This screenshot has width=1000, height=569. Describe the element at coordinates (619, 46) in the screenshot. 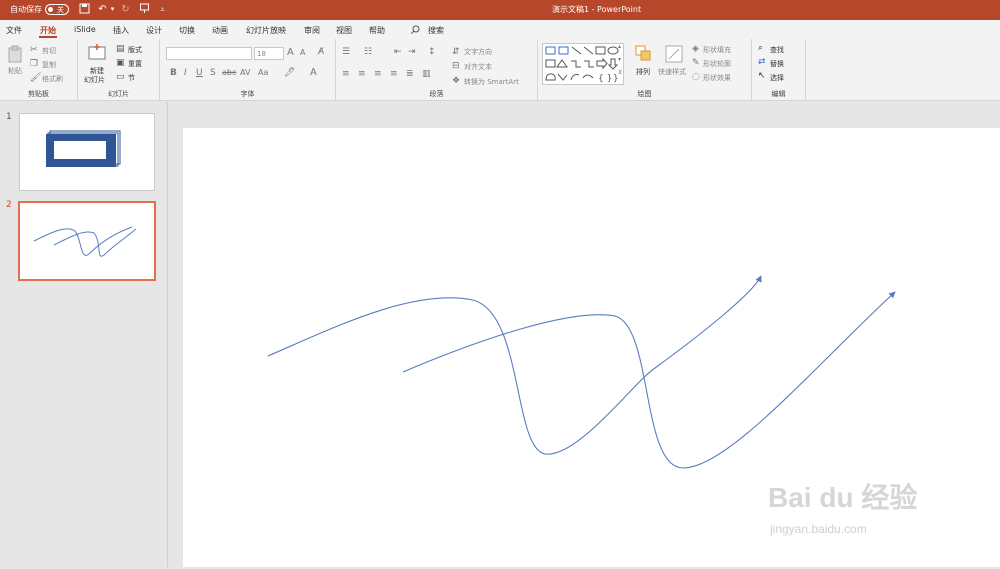

I see `gallery-up-icon: ▴` at that location.